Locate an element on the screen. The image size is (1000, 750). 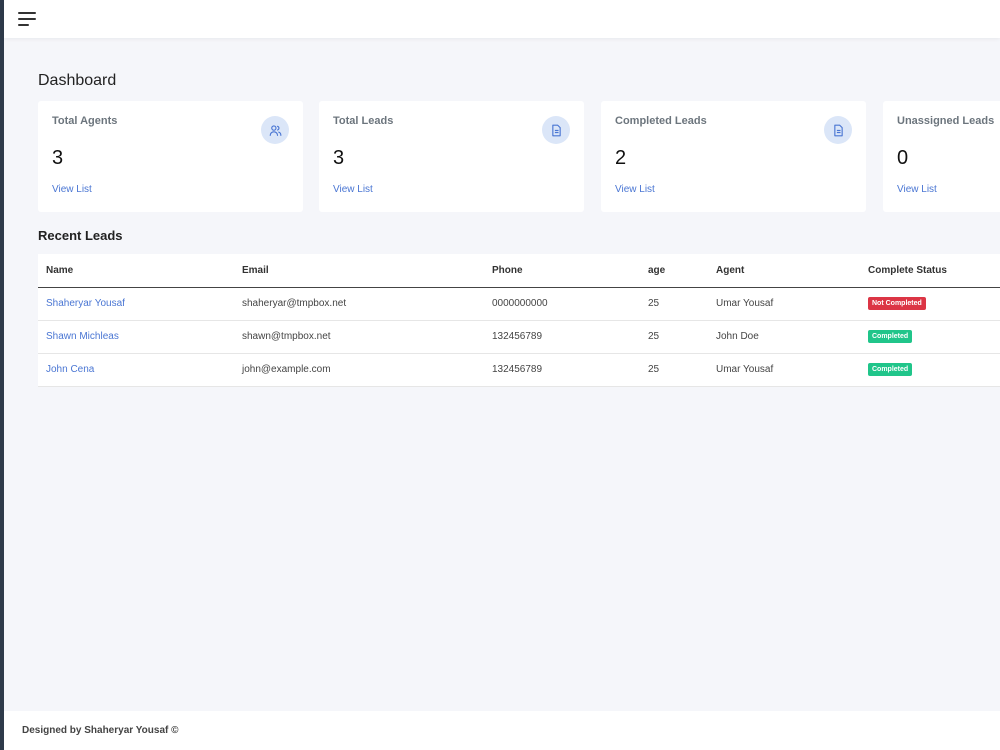
lead-name-link: John Cena is located at coordinates (70, 369).